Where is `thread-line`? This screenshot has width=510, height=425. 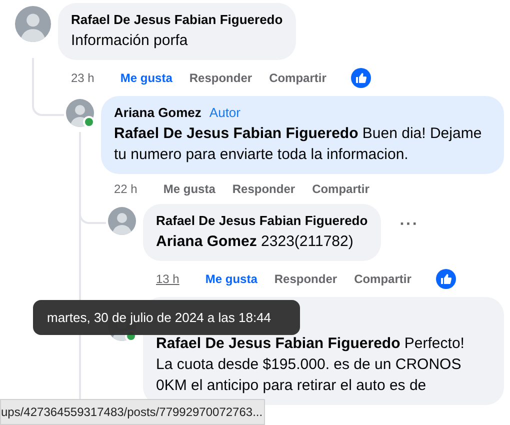 thread-line is located at coordinates (48, 87).